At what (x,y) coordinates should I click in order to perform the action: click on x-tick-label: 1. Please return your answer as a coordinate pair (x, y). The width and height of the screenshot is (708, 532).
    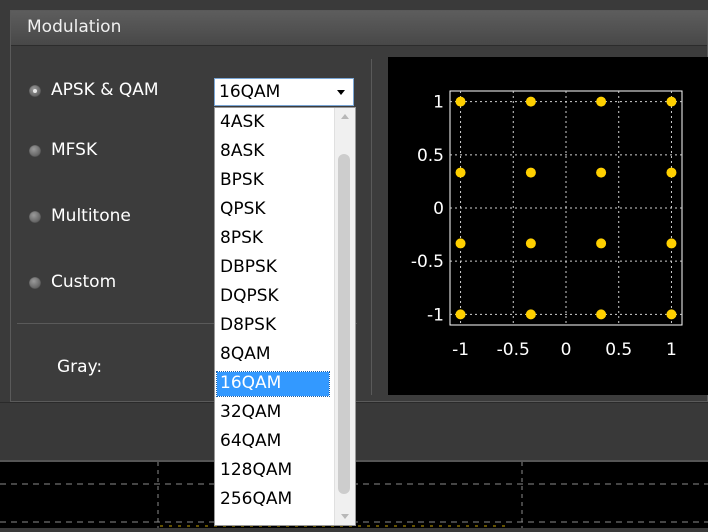
    Looking at the image, I should click on (671, 350).